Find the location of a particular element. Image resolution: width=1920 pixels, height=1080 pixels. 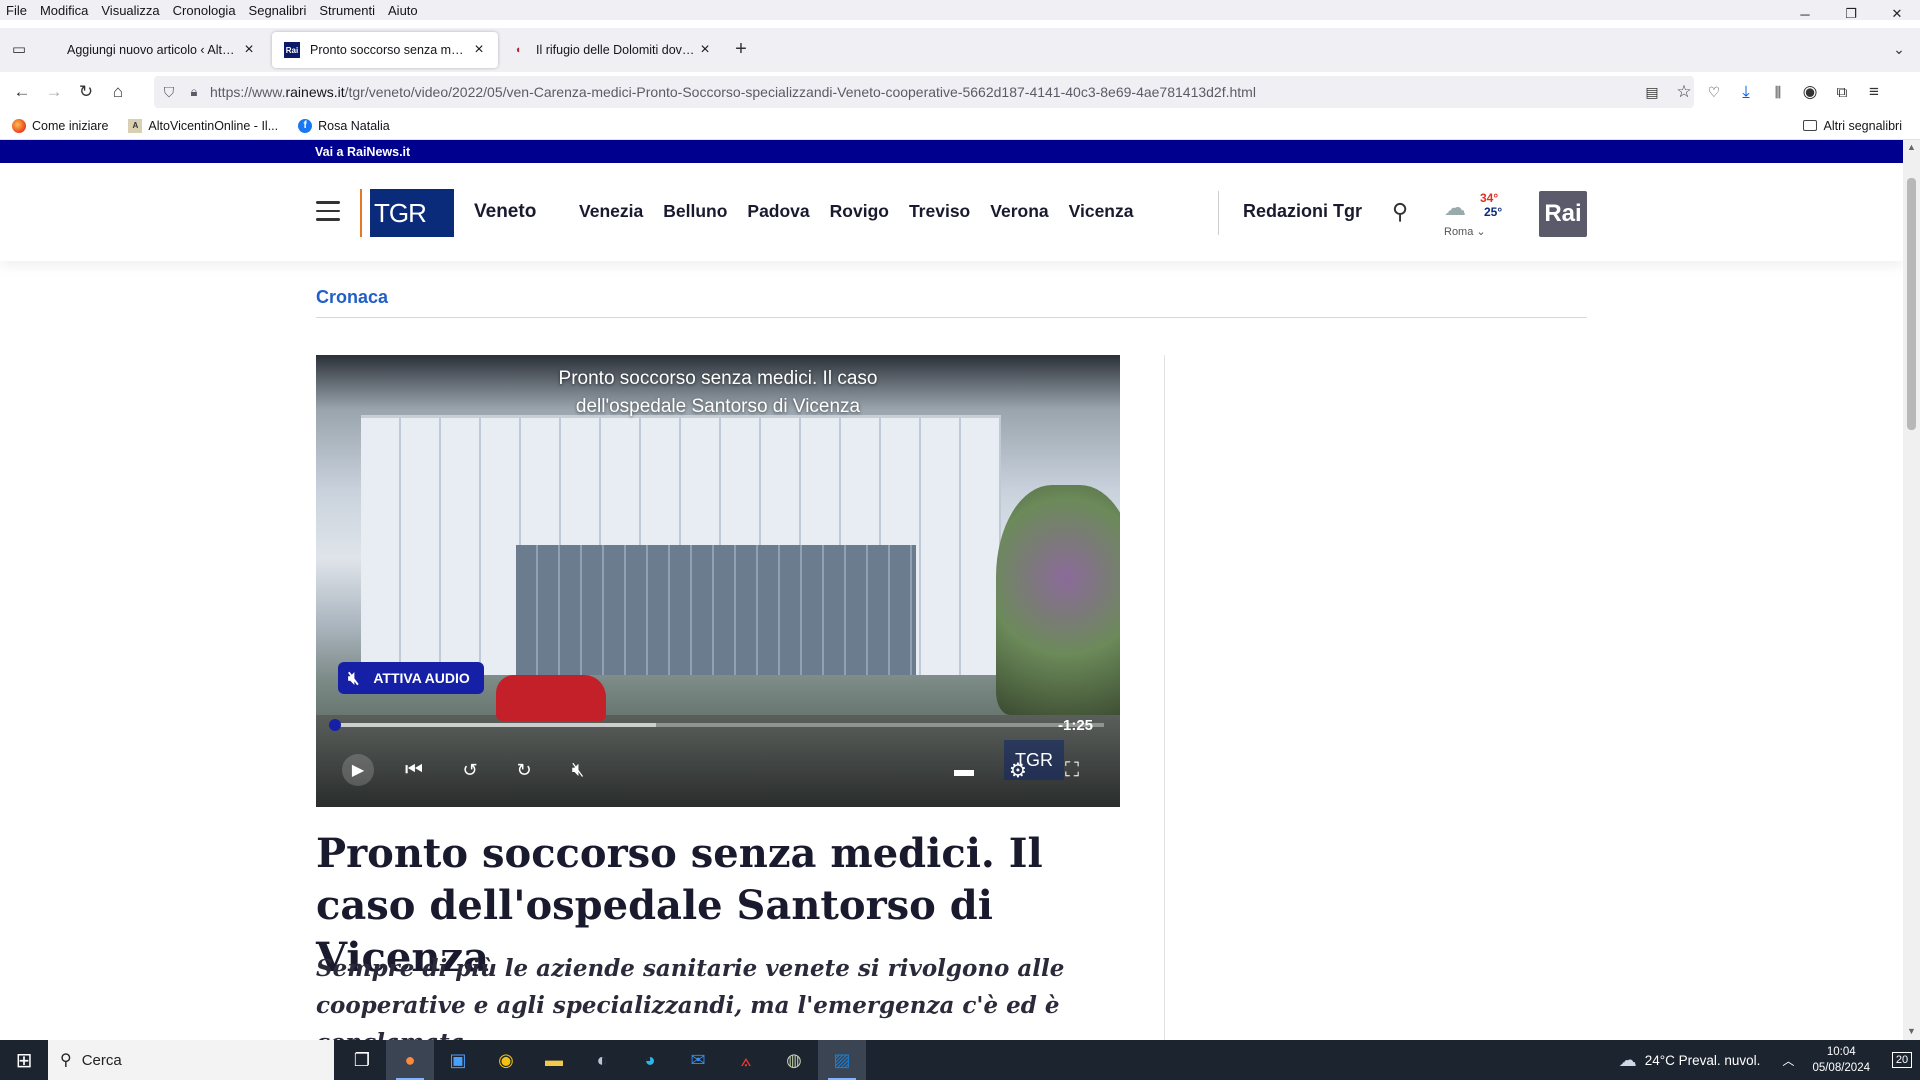

menu-aiuto: Aiuto is located at coordinates (402, 10).